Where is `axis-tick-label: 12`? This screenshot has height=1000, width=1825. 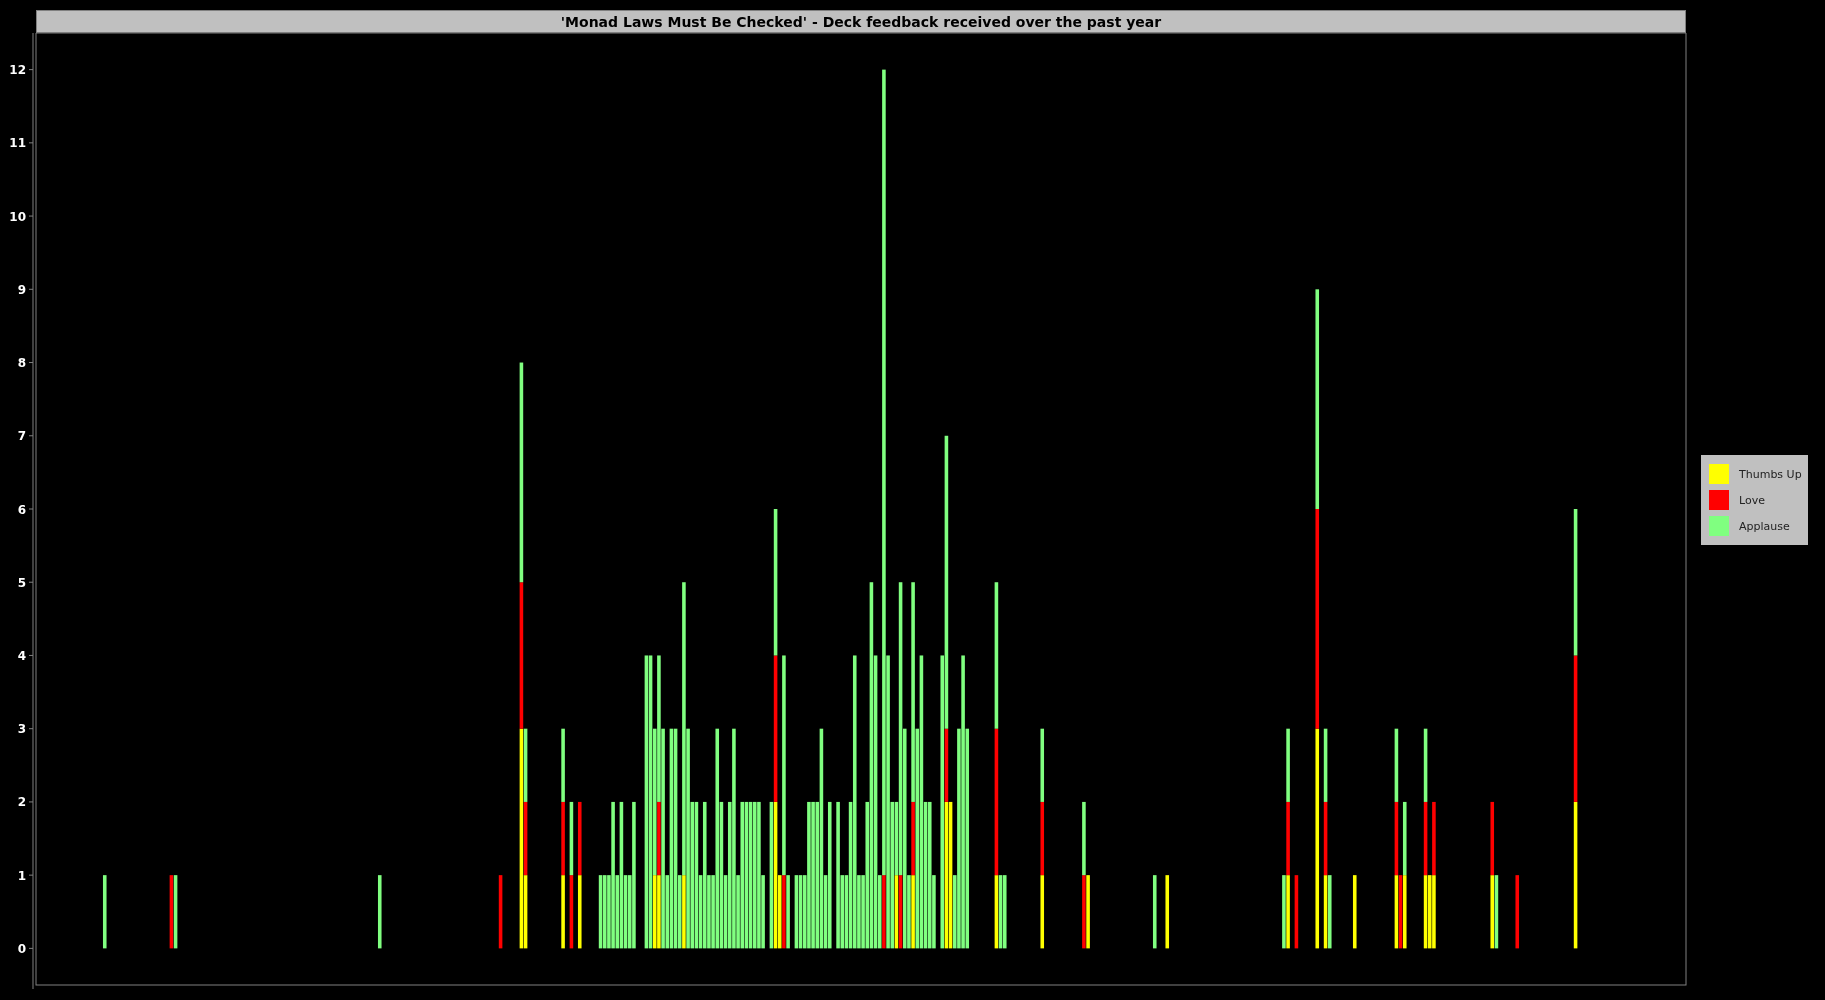 axis-tick-label: 12 is located at coordinates (17, 70).